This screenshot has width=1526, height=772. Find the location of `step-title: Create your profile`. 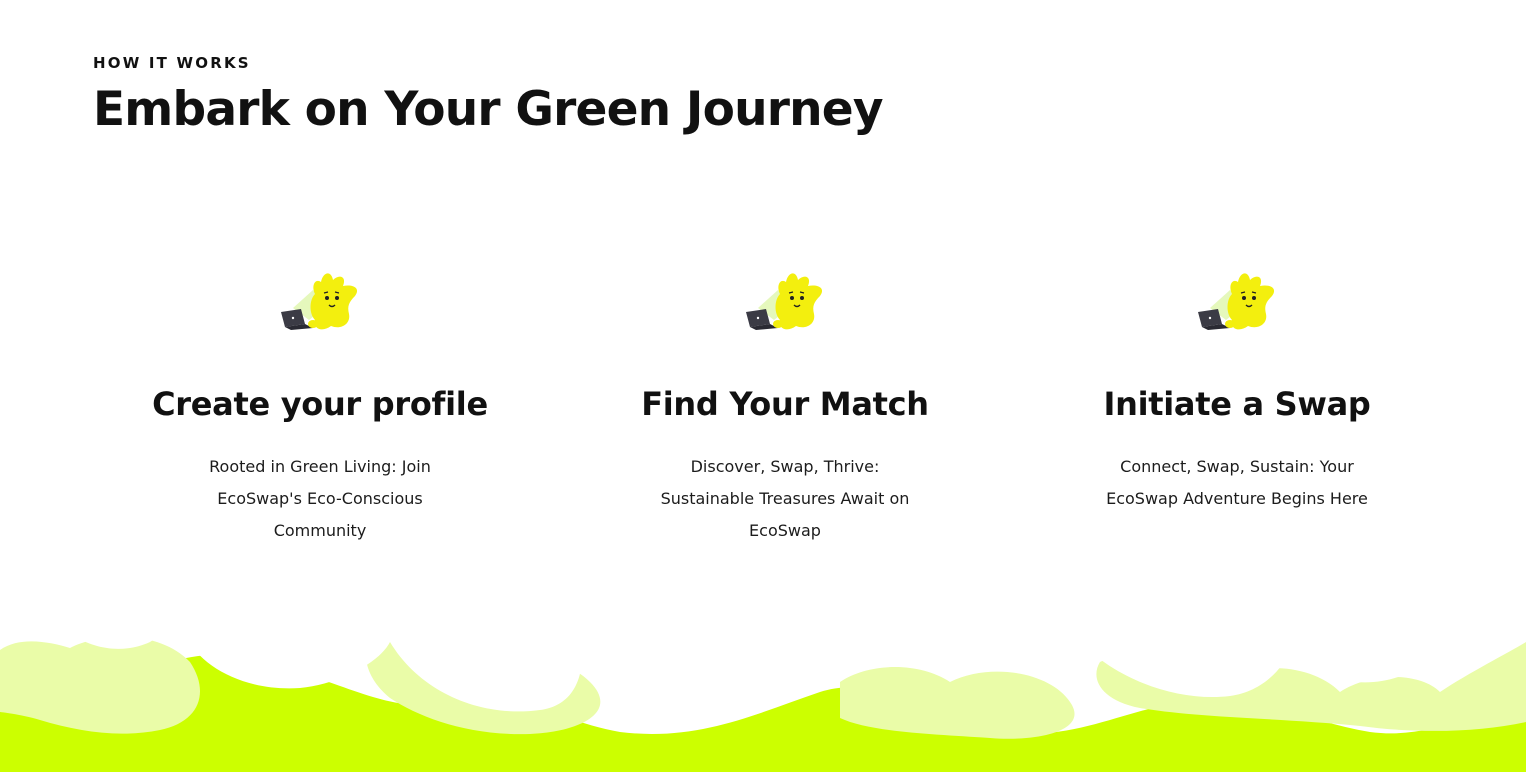

step-title: Create your profile is located at coordinates (320, 404).